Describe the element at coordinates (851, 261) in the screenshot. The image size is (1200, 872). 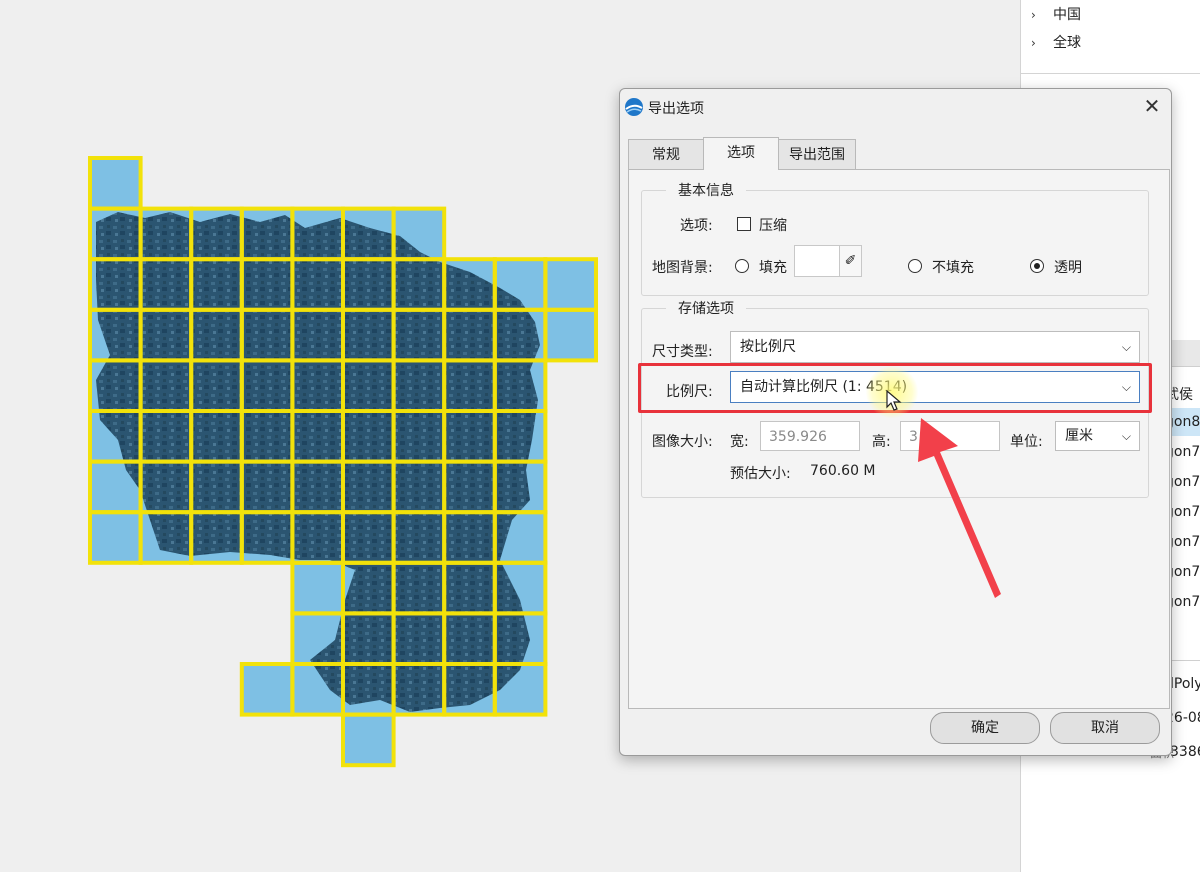
I see `eyedropper-icon: ✐` at that location.